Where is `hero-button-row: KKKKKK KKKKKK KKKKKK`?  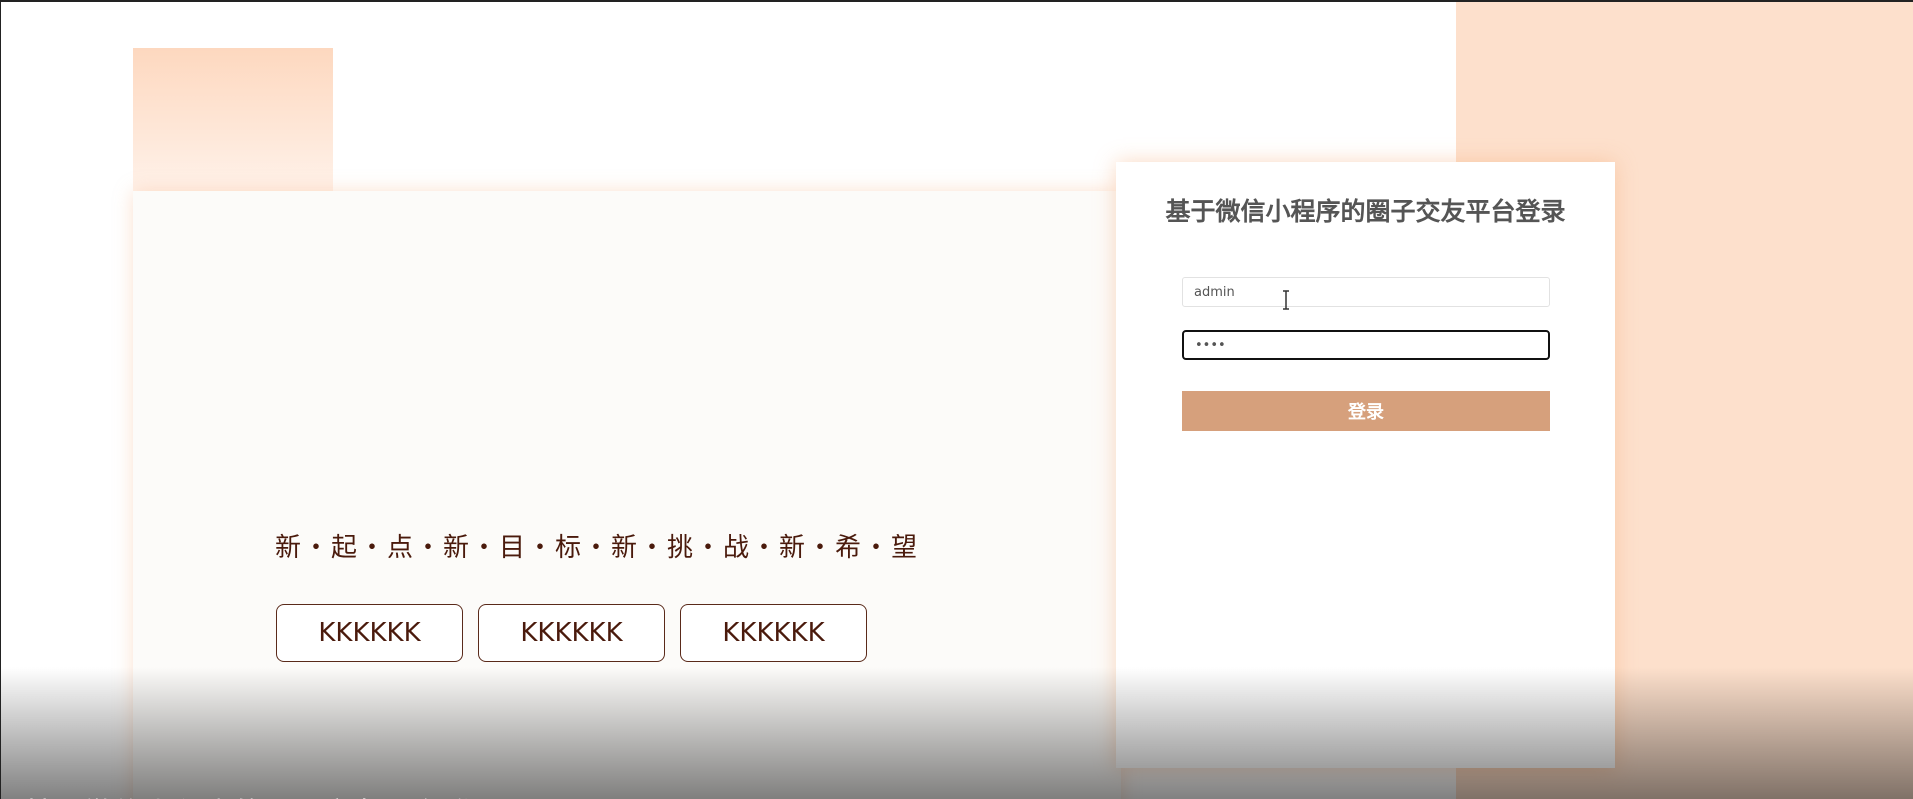 hero-button-row: KKKKKK KKKKKK KKKKKK is located at coordinates (571, 633).